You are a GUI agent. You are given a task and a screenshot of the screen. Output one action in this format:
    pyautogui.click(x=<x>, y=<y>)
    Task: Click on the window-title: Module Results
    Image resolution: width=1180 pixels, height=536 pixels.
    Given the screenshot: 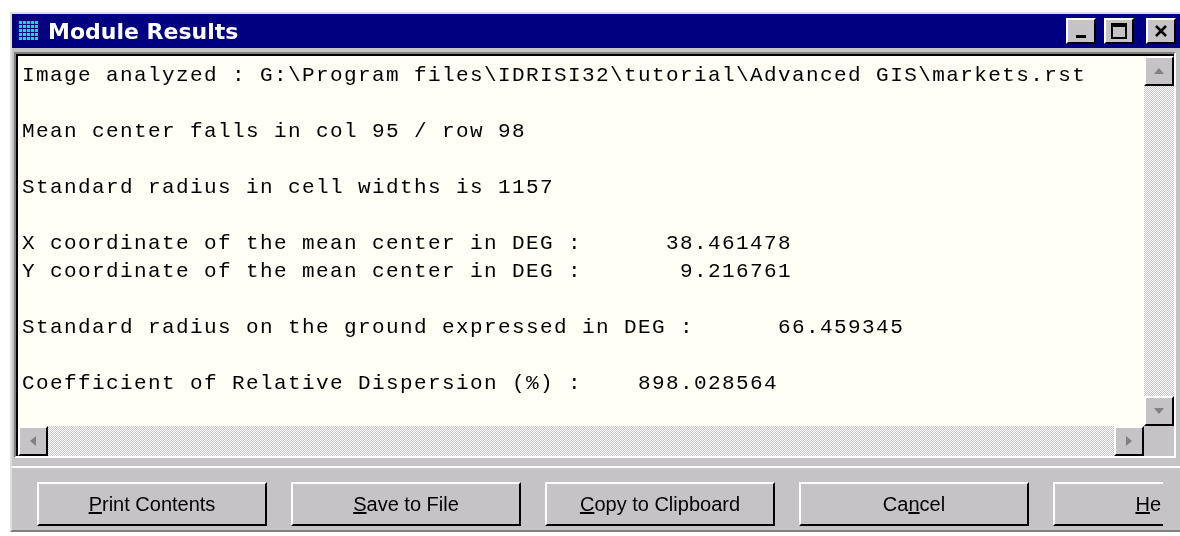 What is the action you would take?
    pyautogui.click(x=144, y=31)
    